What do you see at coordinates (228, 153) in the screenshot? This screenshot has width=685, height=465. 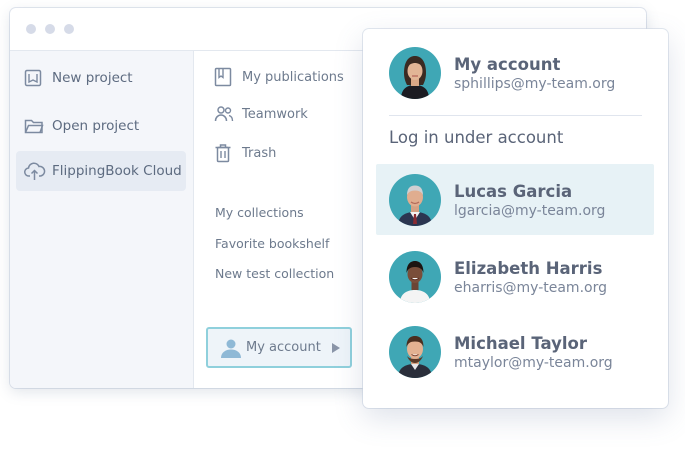 I see `trash-icon` at bounding box center [228, 153].